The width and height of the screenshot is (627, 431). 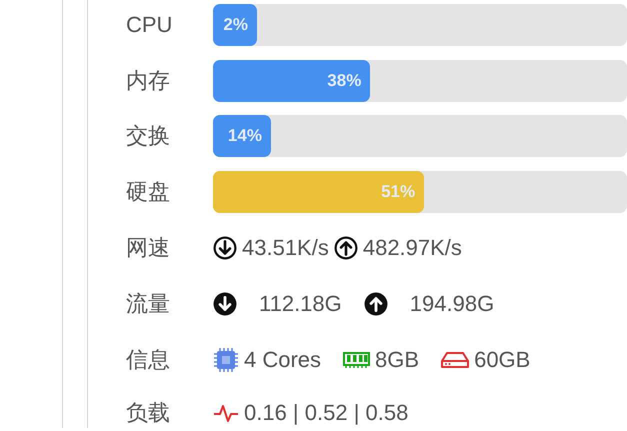 What do you see at coordinates (300, 303) in the screenshot?
I see `download-total: 112.18G` at bounding box center [300, 303].